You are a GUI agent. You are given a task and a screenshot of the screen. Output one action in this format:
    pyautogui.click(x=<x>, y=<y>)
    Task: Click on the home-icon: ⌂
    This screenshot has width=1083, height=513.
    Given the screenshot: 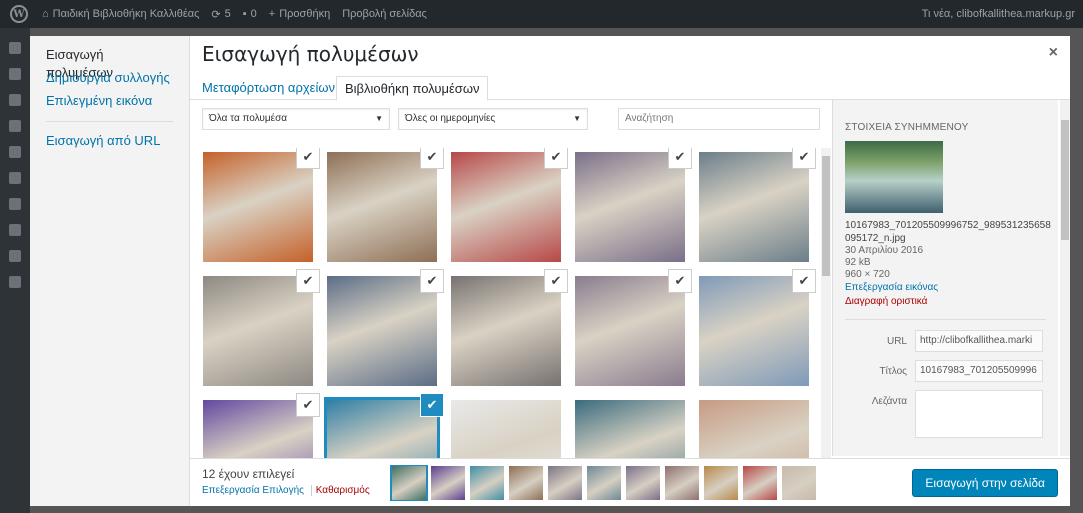 What is the action you would take?
    pyautogui.click(x=45, y=14)
    